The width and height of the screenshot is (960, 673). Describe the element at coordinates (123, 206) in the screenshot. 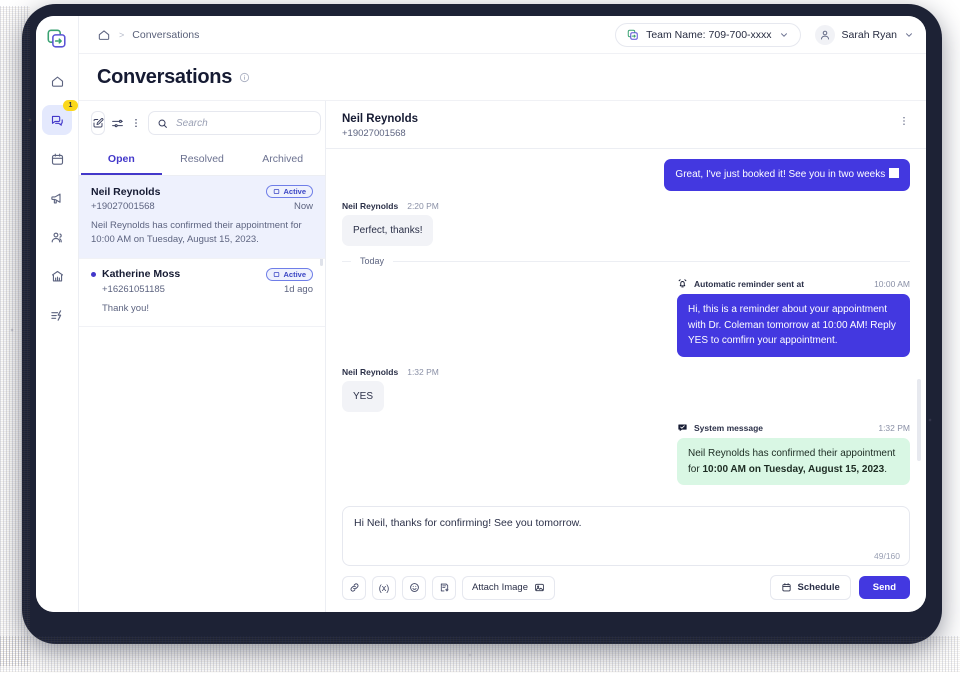

I see `conversation-phone: +19027001568` at that location.